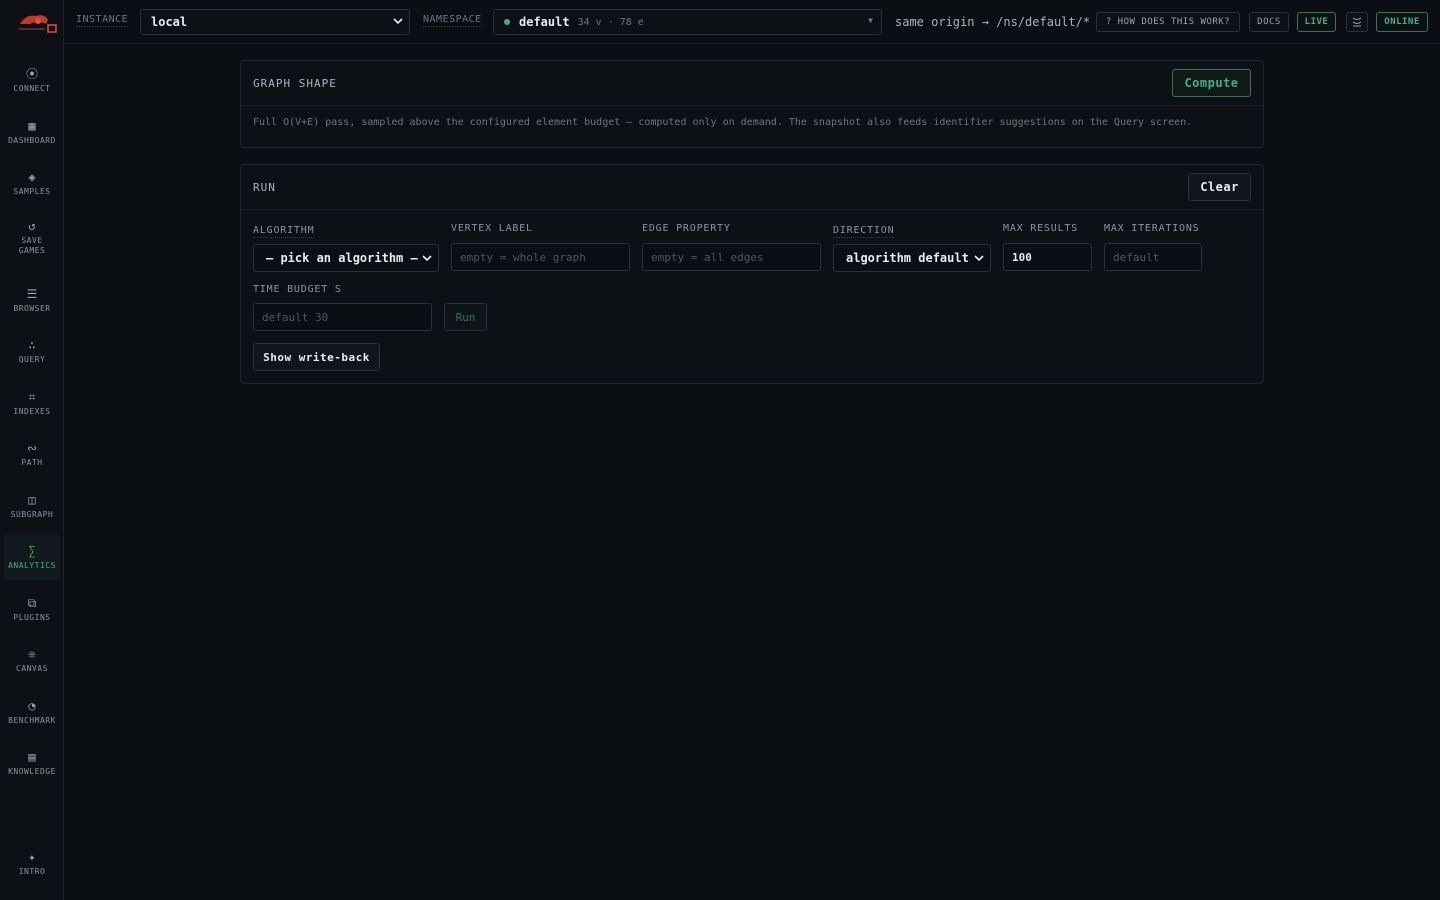 Image resolution: width=1440 pixels, height=900 pixels. Describe the element at coordinates (1168, 22) in the screenshot. I see `help-button: ? HOW DOES THIS WORK?` at that location.